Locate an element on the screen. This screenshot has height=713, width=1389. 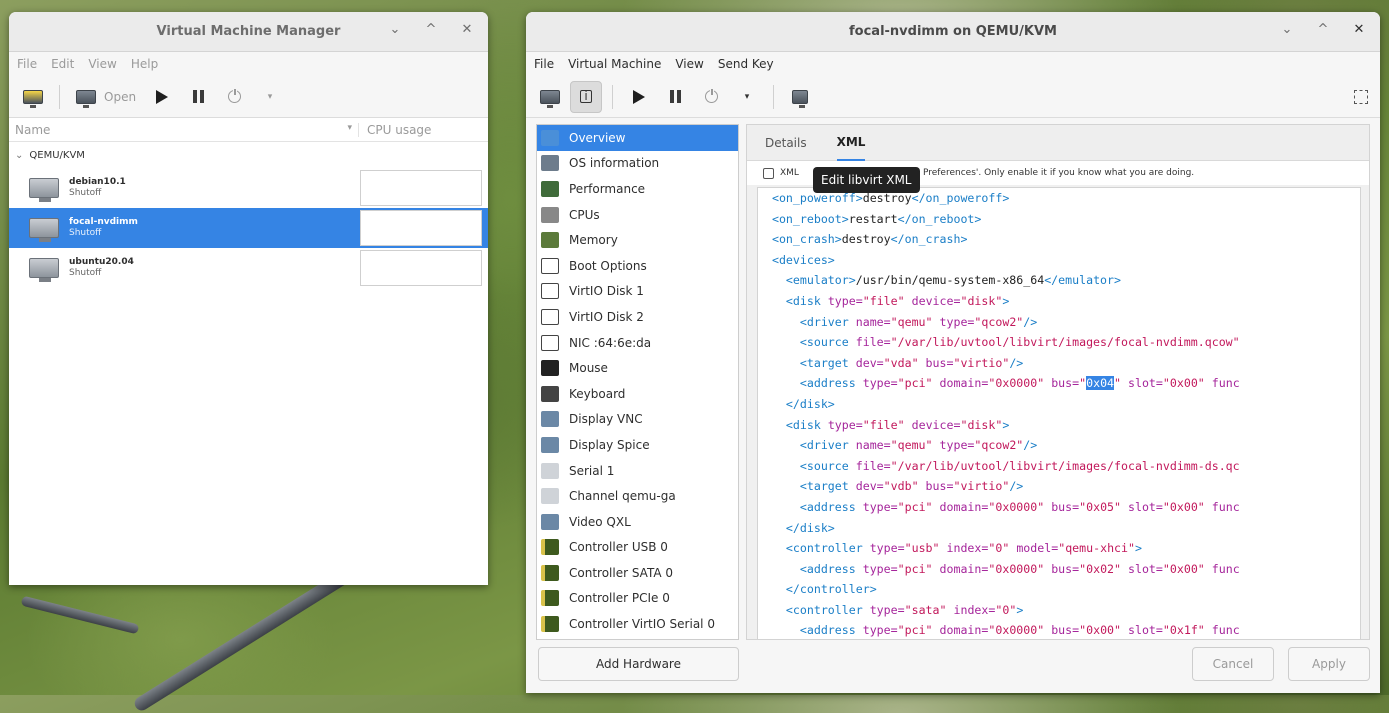
sidebar-item-virtio-disk-1: VirtIO Disk 1 is located at coordinates (637, 292).